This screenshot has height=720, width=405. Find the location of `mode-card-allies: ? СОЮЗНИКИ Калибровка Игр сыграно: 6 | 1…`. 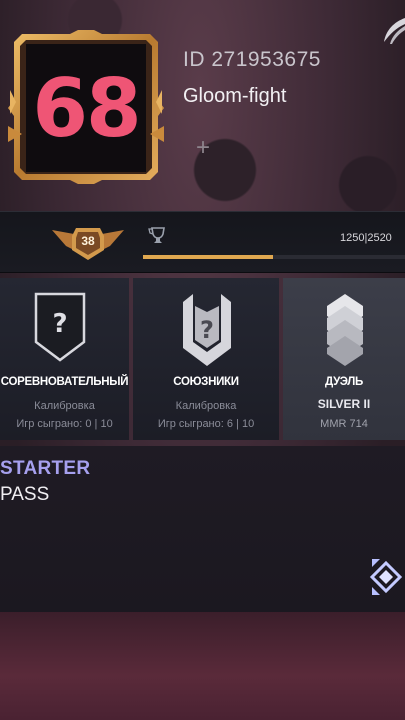

mode-card-allies: ? СОЮЗНИКИ Калибровка Игр сыграно: 6 | 1… is located at coordinates (206, 359).